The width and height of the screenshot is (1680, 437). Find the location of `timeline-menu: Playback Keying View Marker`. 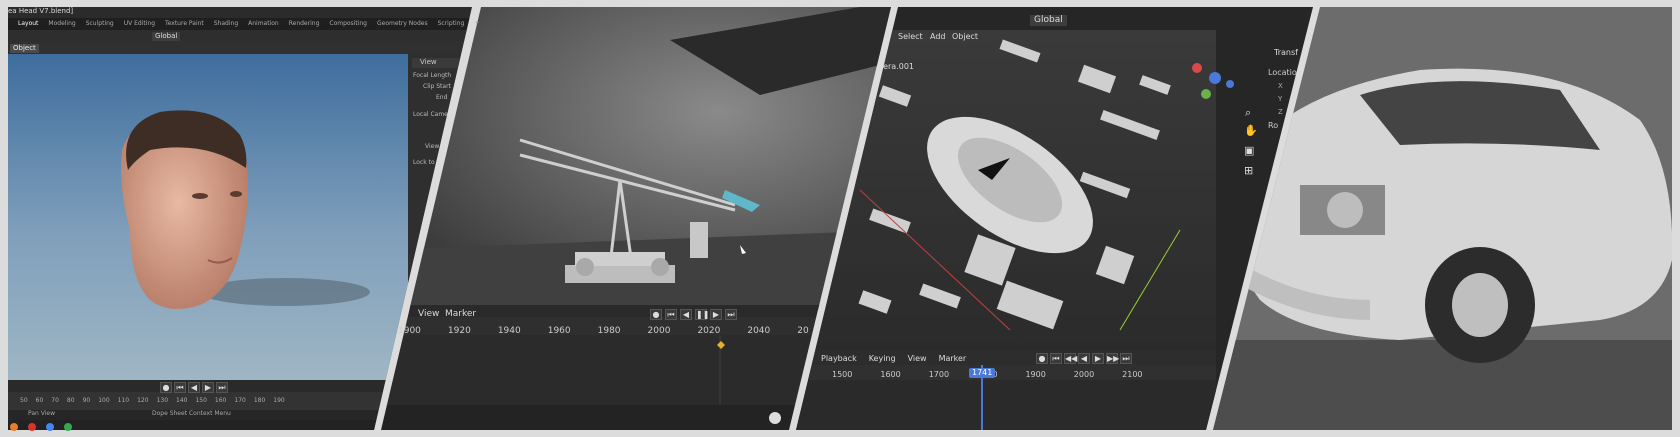

timeline-menu: Playback Keying View Marker is located at coordinates (893, 358).